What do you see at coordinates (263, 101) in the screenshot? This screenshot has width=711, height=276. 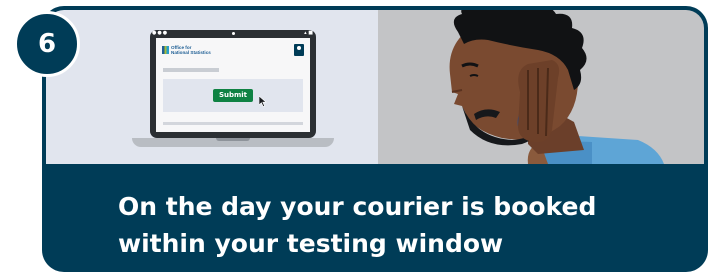 I see `cursor-arrow-icon` at bounding box center [263, 101].